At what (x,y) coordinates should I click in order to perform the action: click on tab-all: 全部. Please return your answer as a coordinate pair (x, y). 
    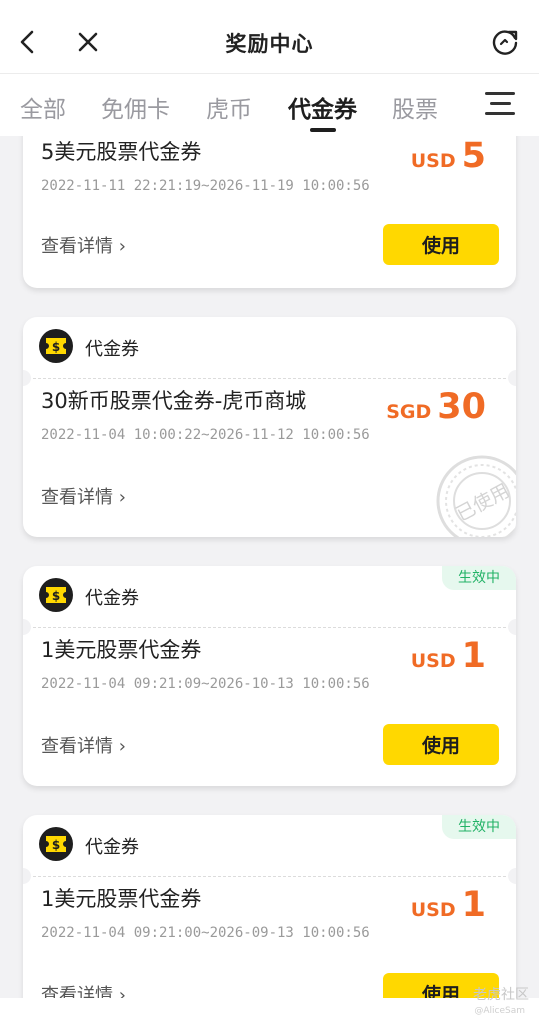
    Looking at the image, I should click on (43, 107).